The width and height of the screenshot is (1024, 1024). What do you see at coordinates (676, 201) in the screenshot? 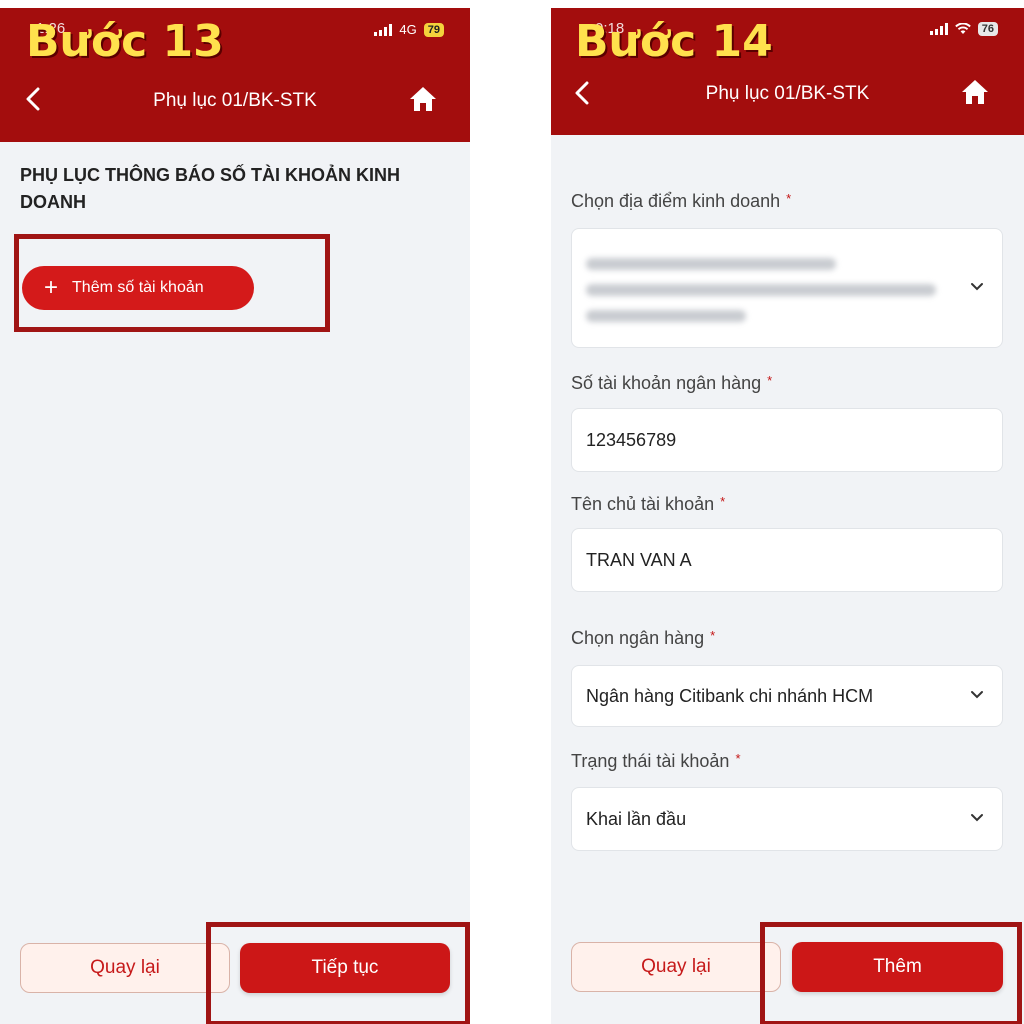
I see `business-location-label-text: Chọn địa điểm kinh doanh` at bounding box center [676, 201].